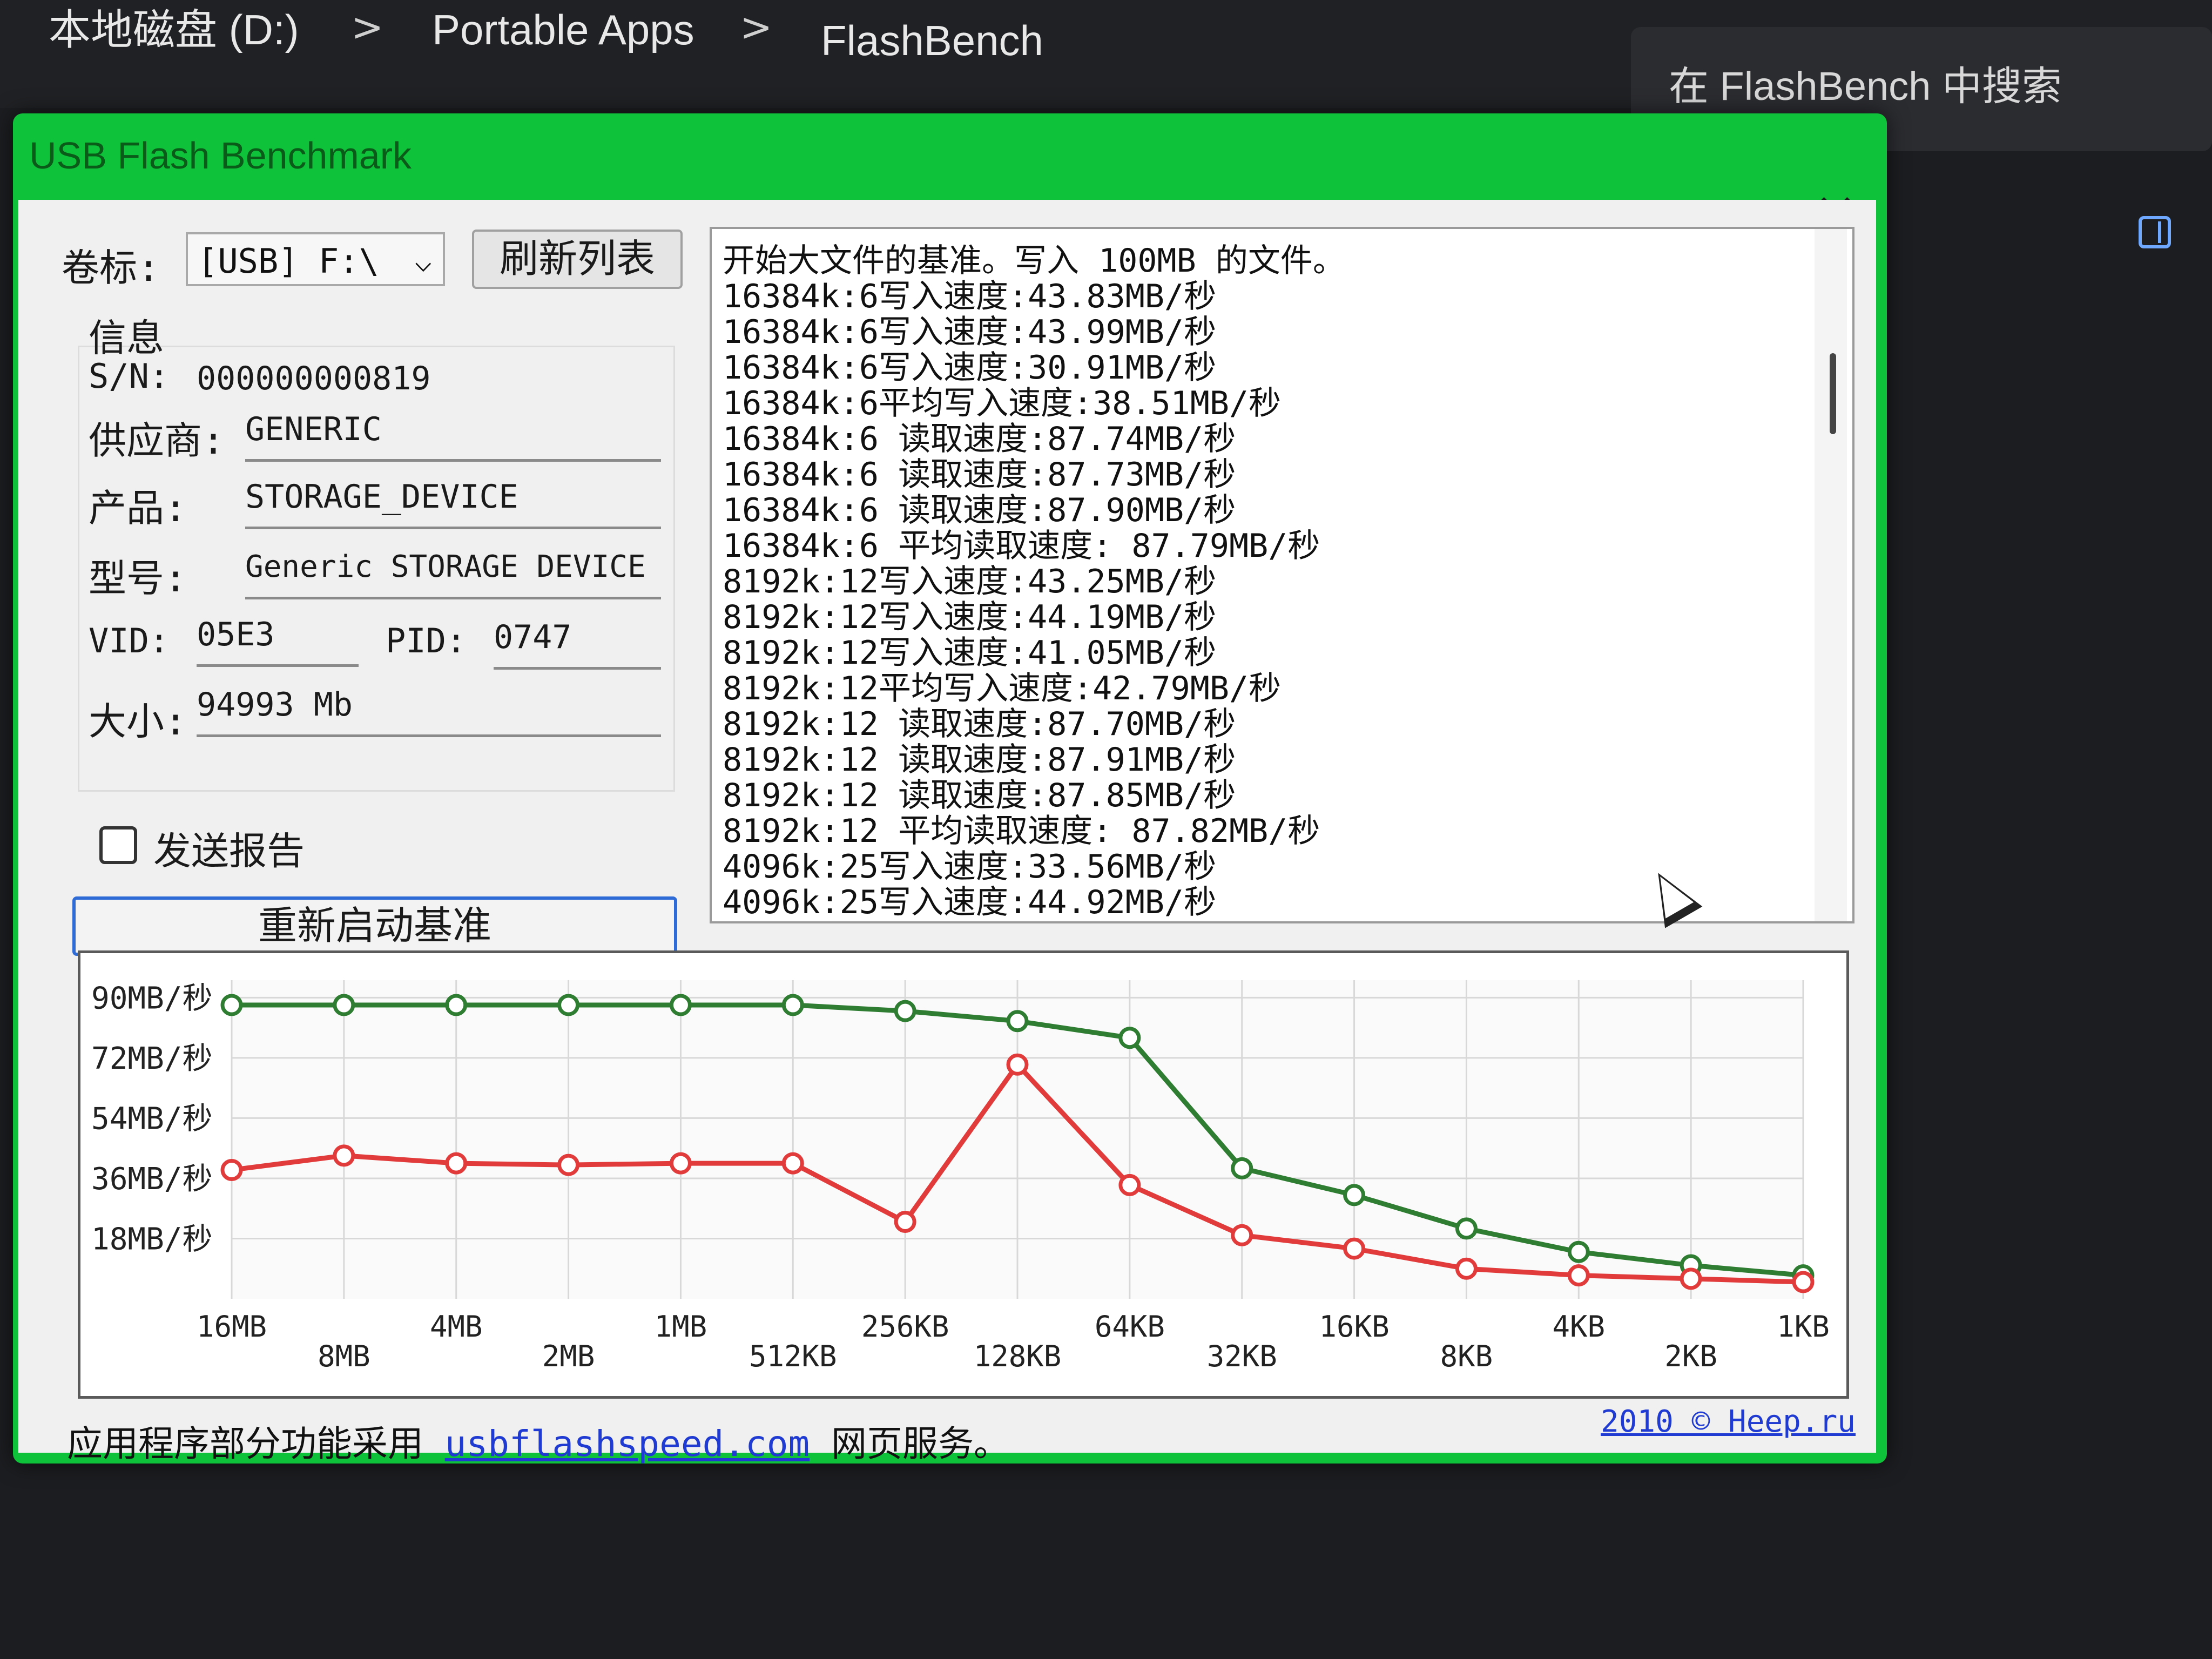 The height and width of the screenshot is (1659, 2212). Describe the element at coordinates (426, 640) in the screenshot. I see `pid-label: PID:` at that location.